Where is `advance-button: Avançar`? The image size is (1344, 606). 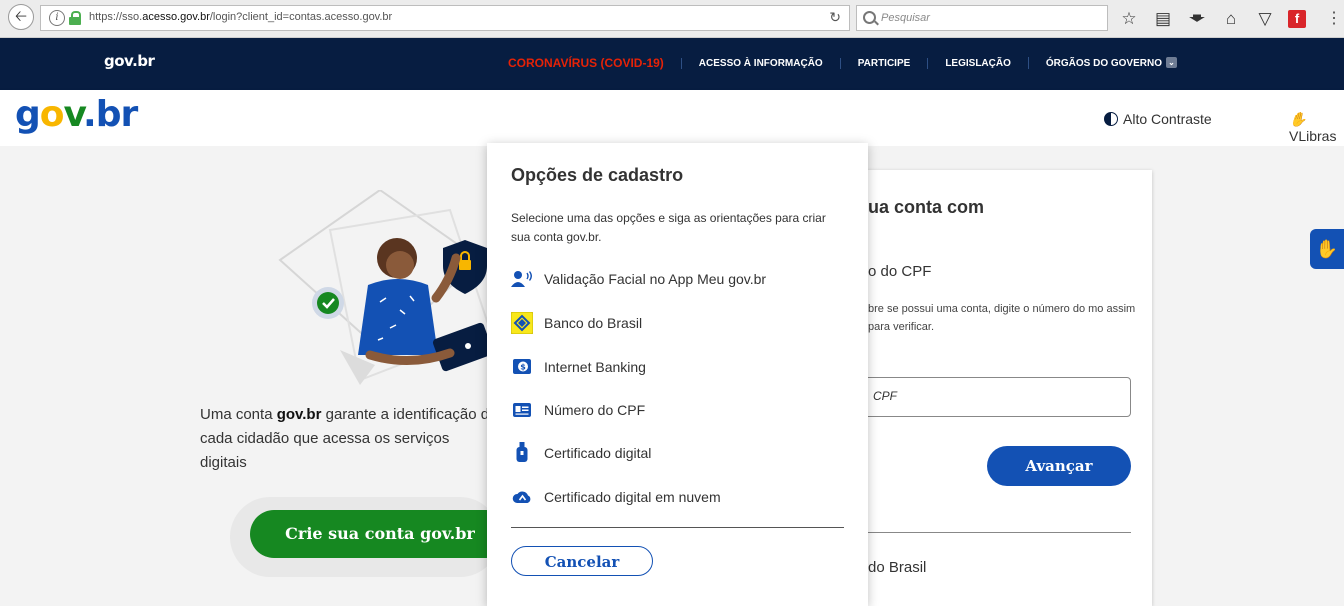
advance-button: Avançar is located at coordinates (1059, 466).